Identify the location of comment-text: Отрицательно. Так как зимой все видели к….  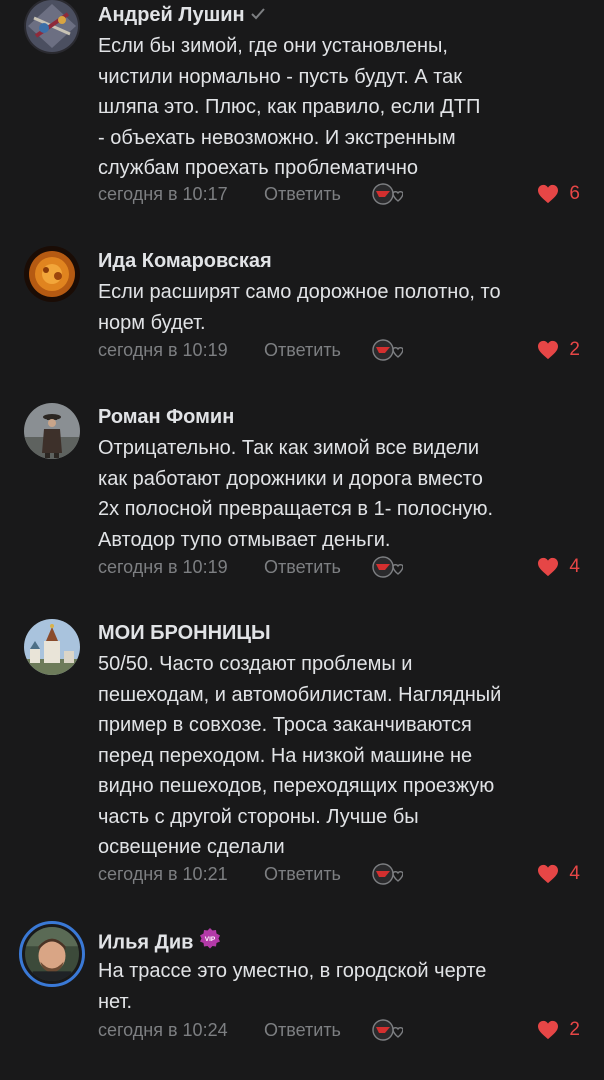
(296, 494).